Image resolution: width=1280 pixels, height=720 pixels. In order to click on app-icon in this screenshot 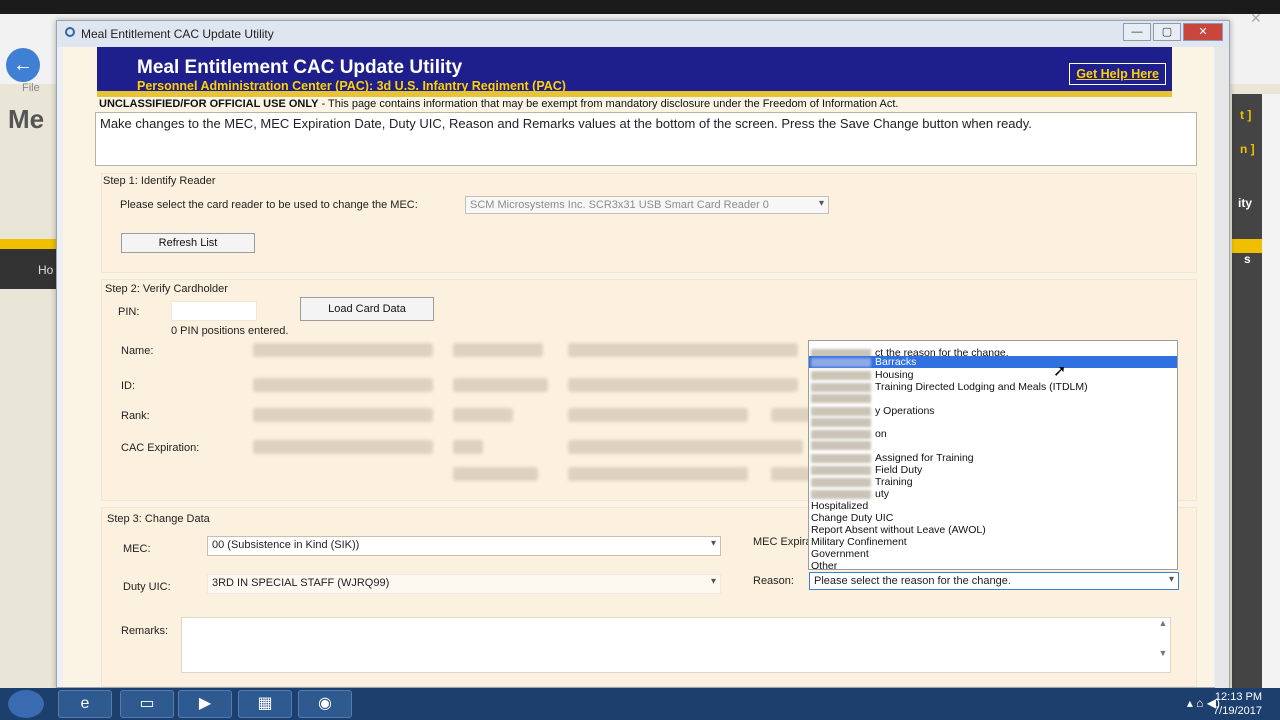, I will do `click(70, 32)`.